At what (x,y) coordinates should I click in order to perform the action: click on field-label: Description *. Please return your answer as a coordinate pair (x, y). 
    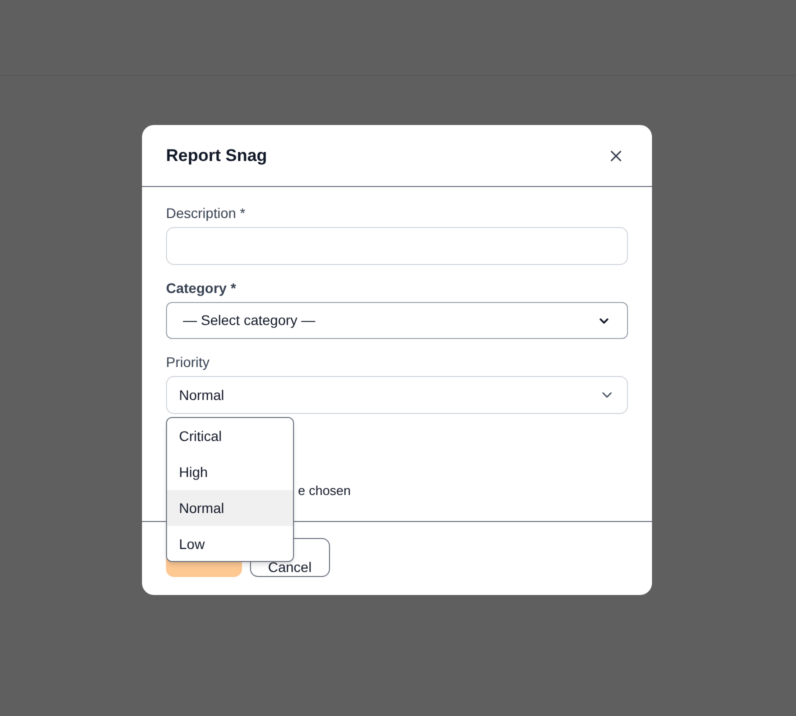
    Looking at the image, I should click on (206, 213).